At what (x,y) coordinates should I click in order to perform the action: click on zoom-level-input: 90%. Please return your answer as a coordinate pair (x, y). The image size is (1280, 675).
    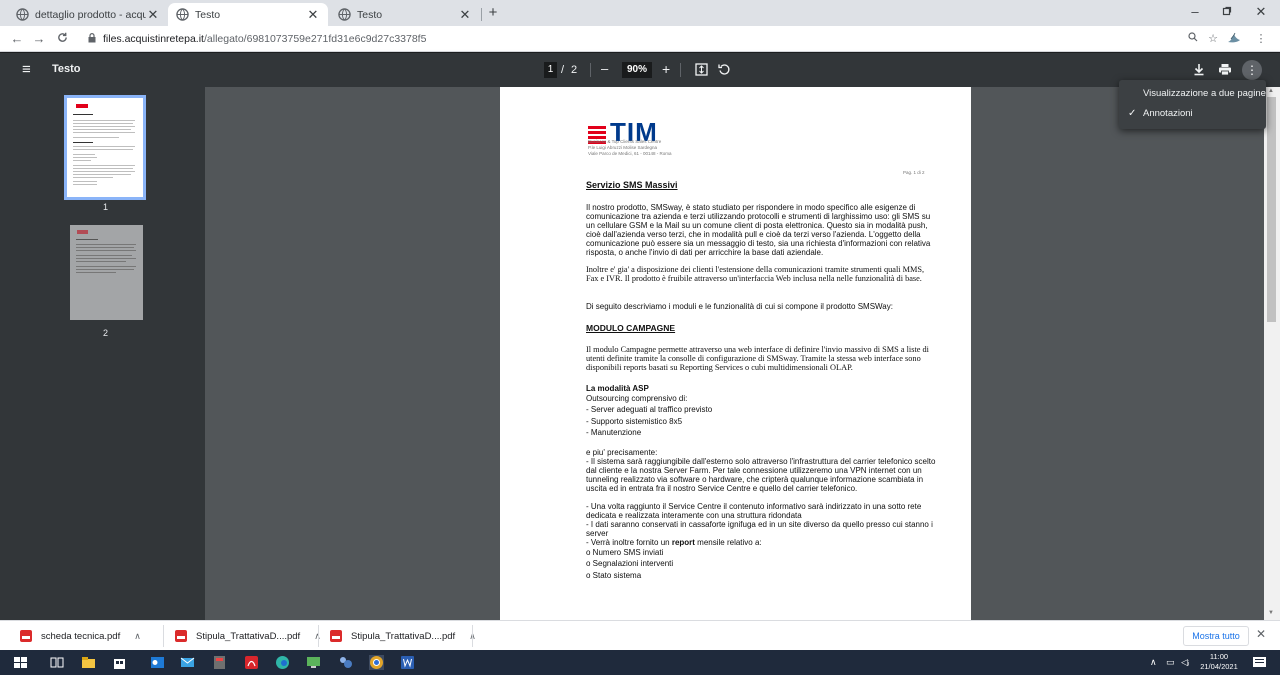
    Looking at the image, I should click on (637, 70).